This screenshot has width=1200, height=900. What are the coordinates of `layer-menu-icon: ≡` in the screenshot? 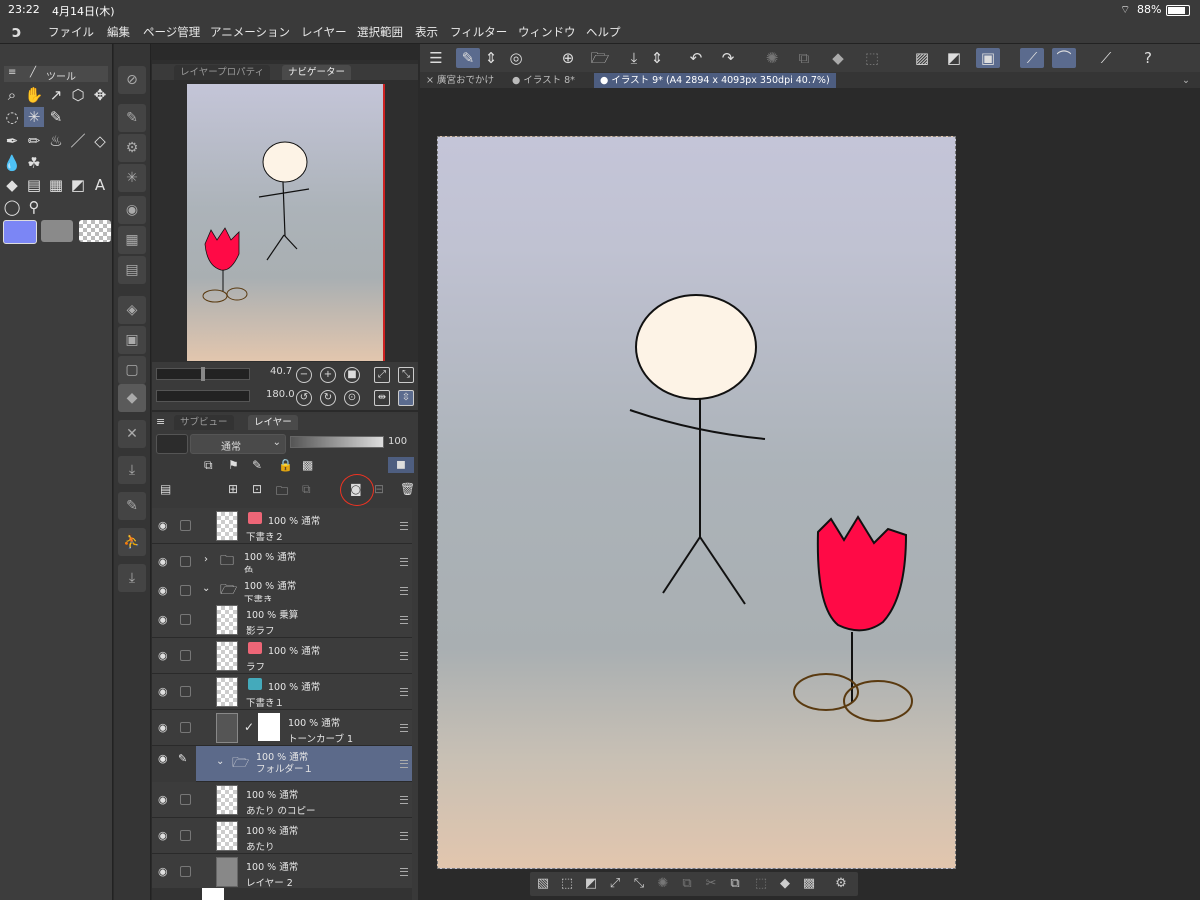 It's located at (160, 421).